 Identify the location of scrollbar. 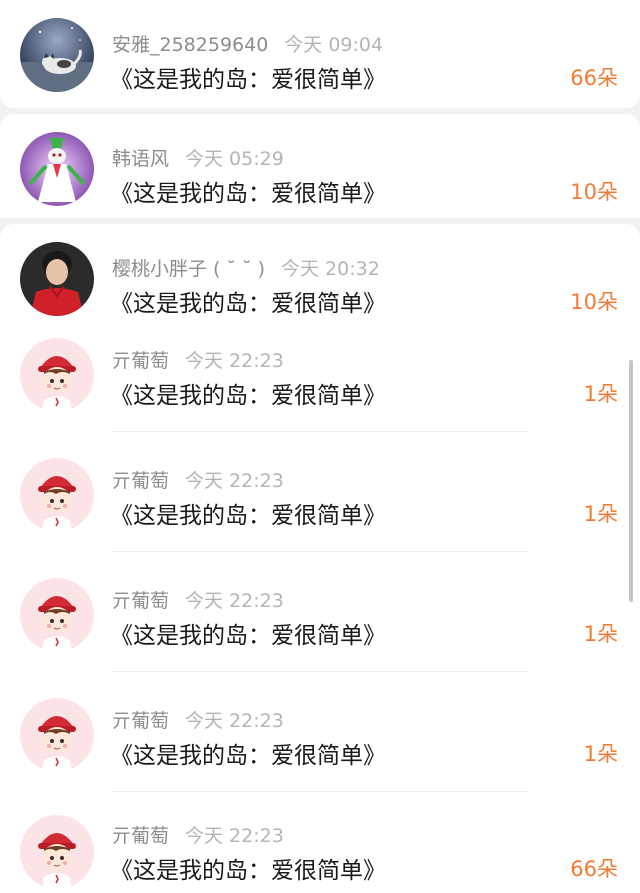
(631, 481).